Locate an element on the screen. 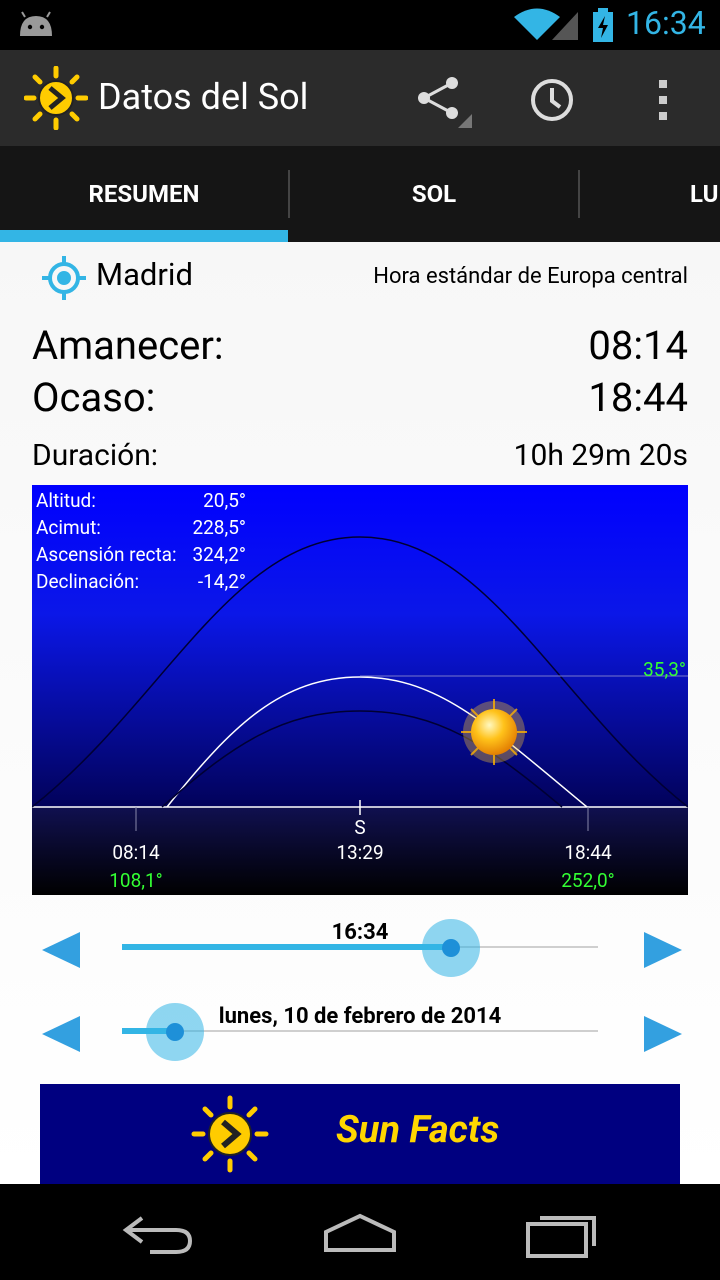  set-azimuth-label: 252,0° is located at coordinates (588, 880).